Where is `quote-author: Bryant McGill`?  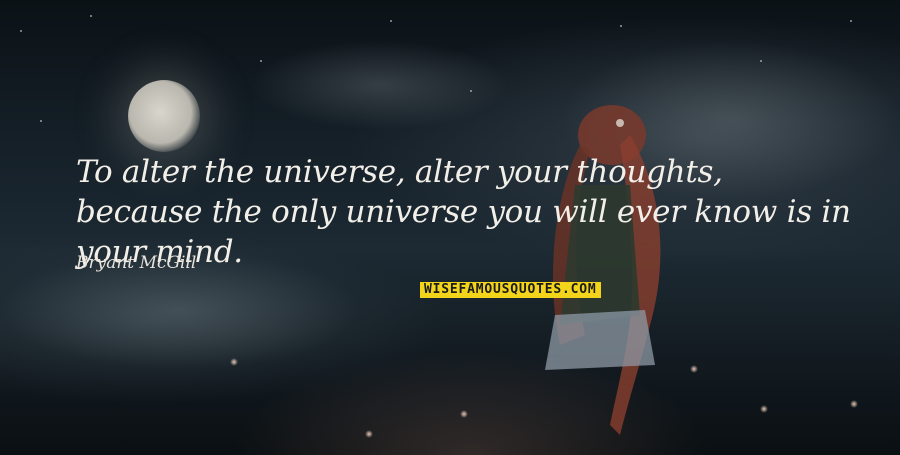 quote-author: Bryant McGill is located at coordinates (136, 263).